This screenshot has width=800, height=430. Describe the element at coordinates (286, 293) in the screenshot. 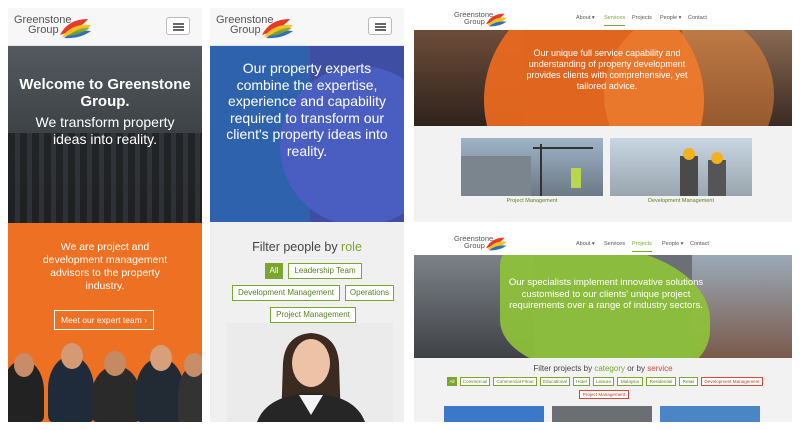

I see `filter-tag-development: Development Management` at that location.